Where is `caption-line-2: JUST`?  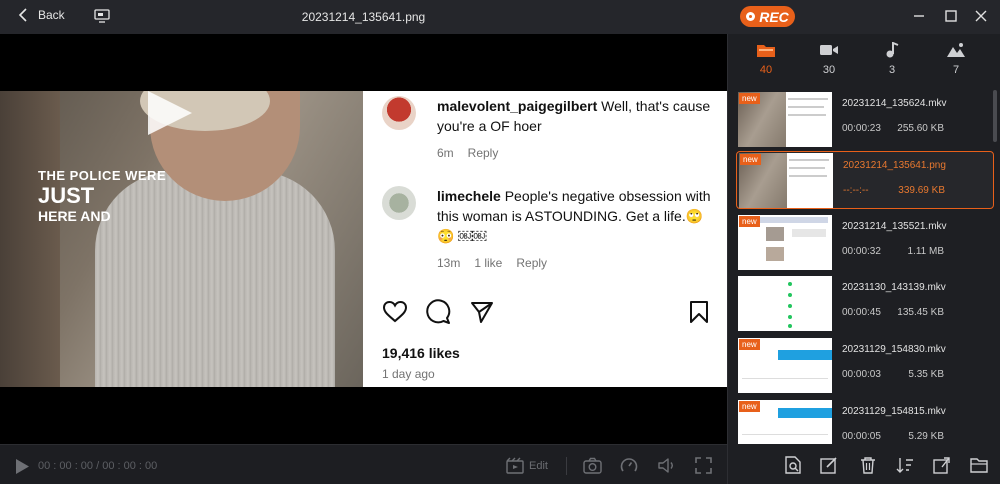 caption-line-2: JUST is located at coordinates (66, 195).